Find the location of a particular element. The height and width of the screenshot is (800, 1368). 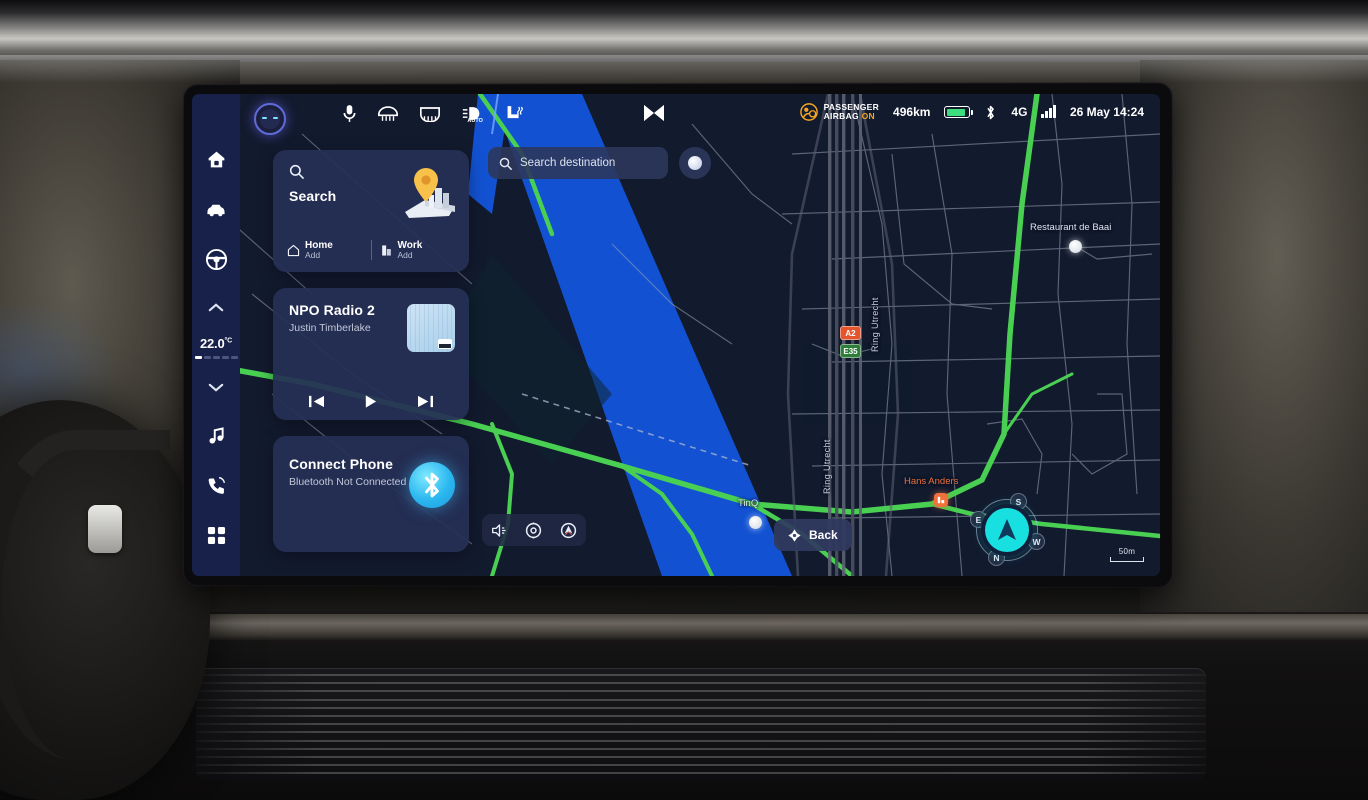

navigate-diamond-icon is located at coordinates (794, 535).